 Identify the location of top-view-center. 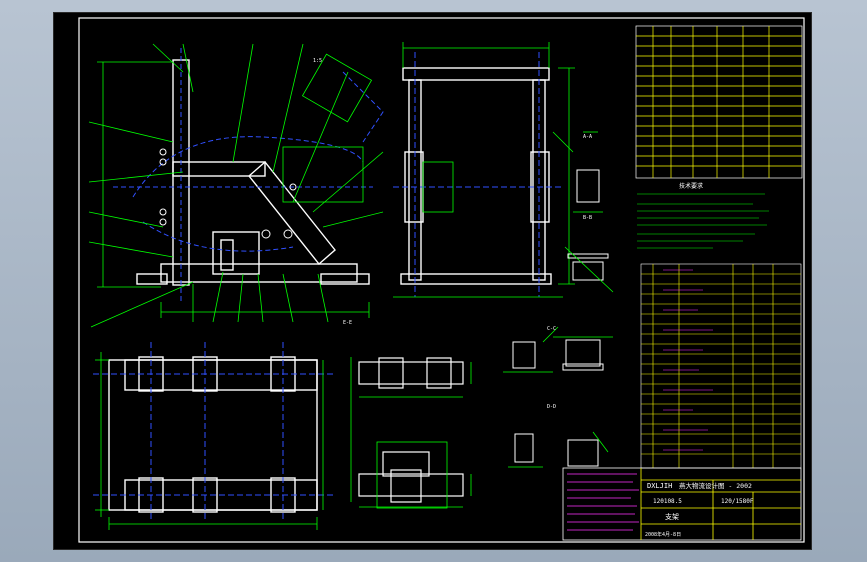
(213, 432).